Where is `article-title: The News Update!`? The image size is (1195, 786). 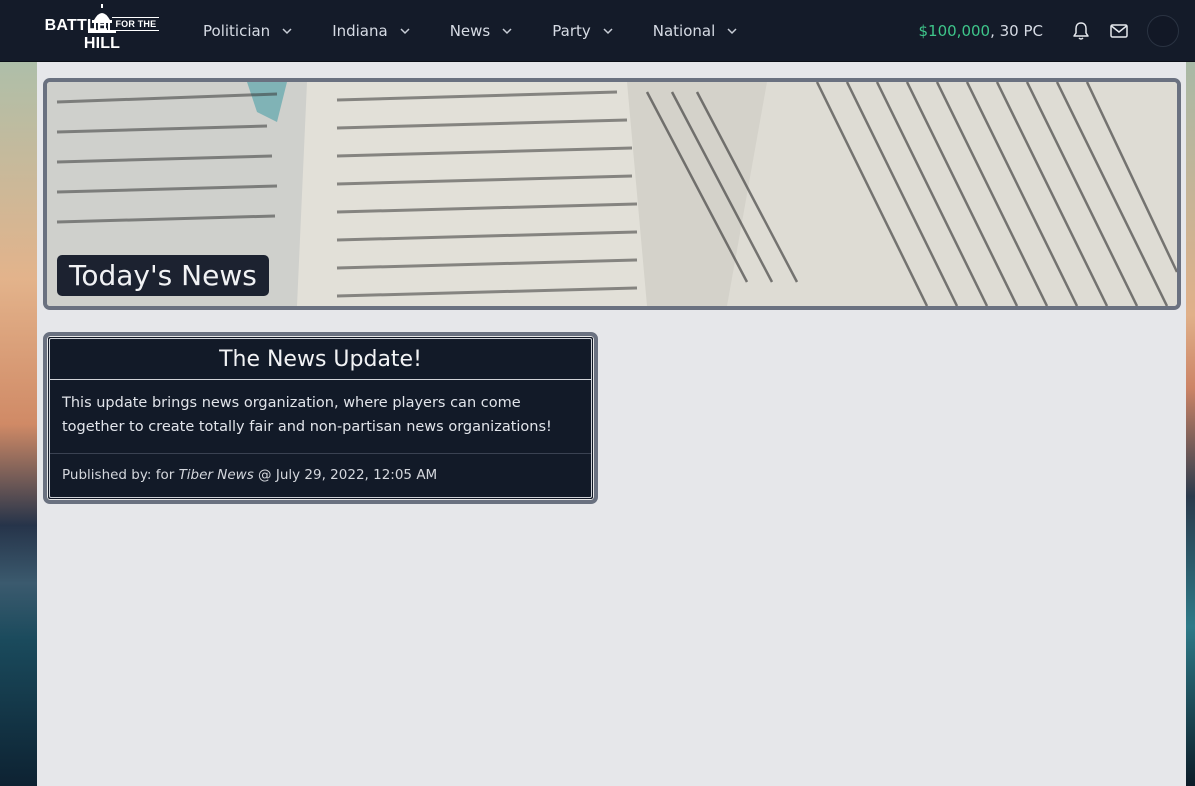 article-title: The News Update! is located at coordinates (320, 359).